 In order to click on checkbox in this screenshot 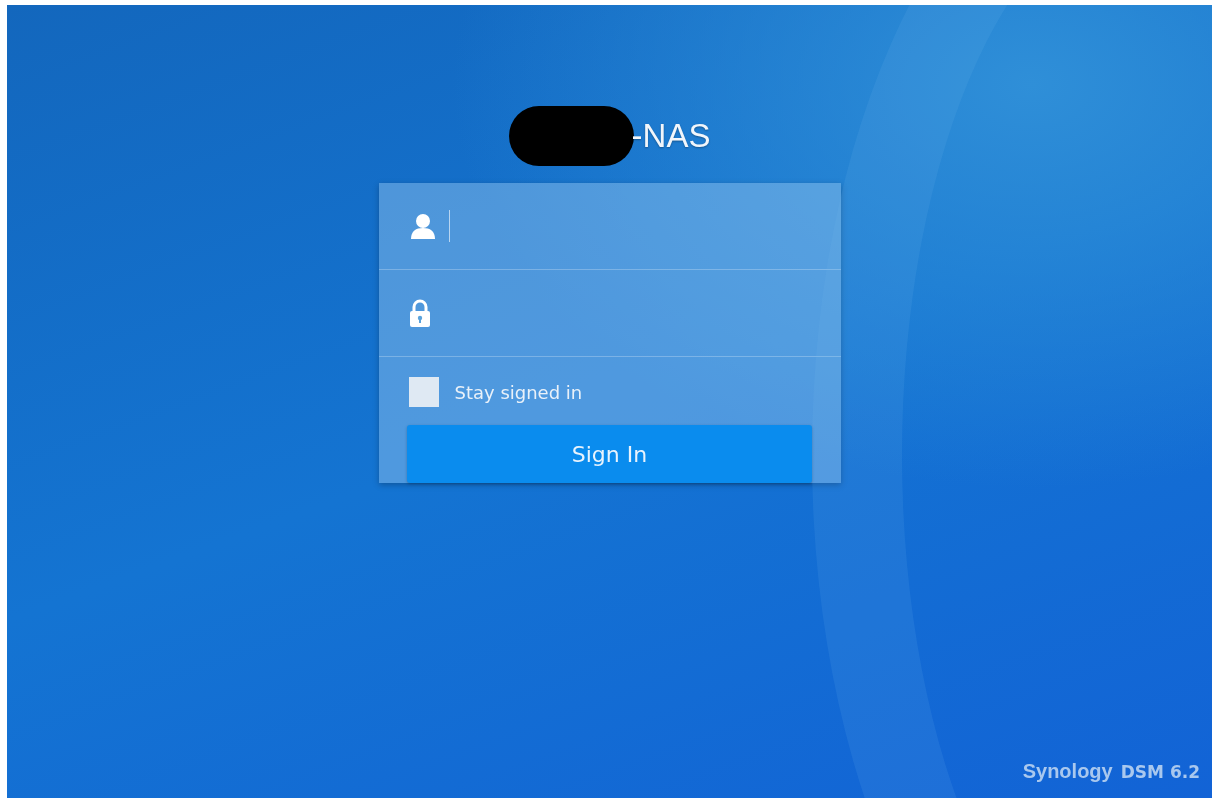, I will do `click(423, 392)`.